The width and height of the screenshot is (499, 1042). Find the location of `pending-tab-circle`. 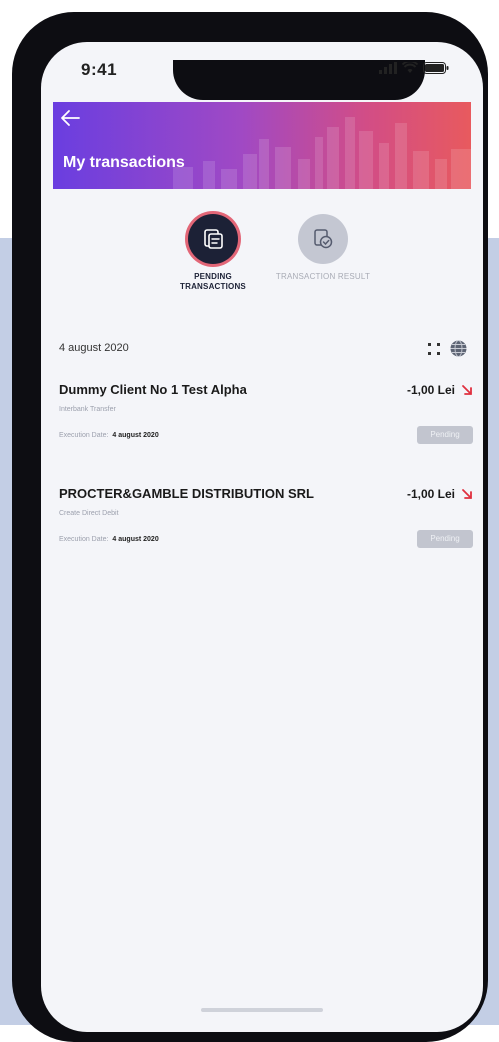

pending-tab-circle is located at coordinates (213, 239).